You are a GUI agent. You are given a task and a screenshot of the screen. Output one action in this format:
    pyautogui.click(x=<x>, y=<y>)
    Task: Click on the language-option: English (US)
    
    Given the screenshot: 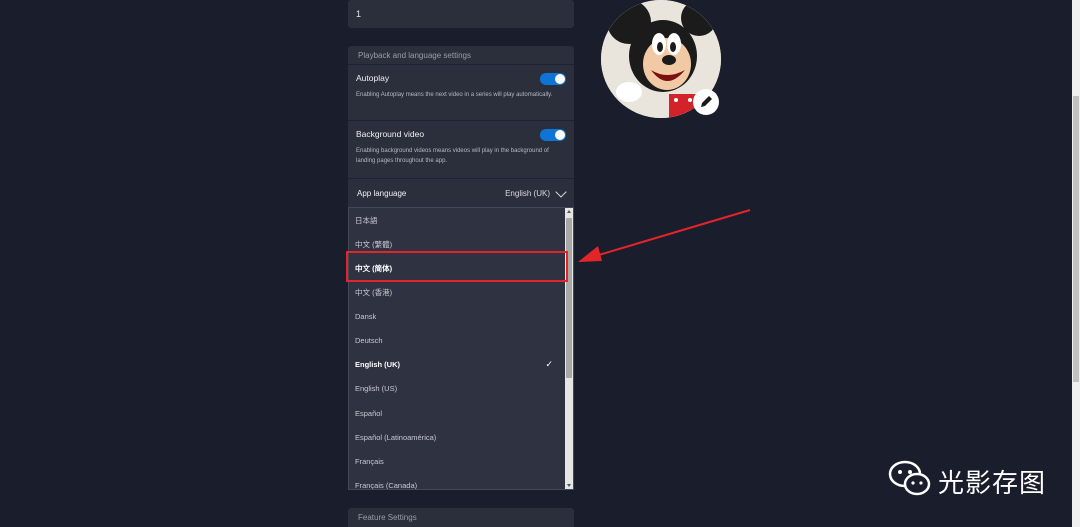 What is the action you would take?
    pyautogui.click(x=376, y=388)
    